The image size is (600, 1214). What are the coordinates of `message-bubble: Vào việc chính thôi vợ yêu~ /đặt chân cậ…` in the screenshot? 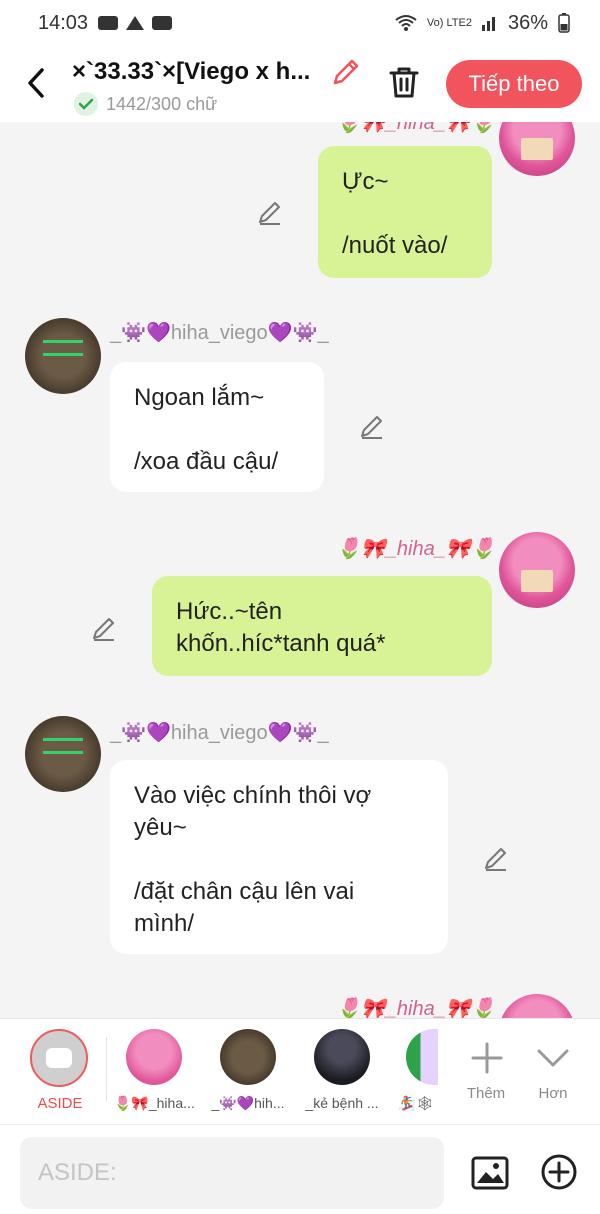 It's located at (279, 857).